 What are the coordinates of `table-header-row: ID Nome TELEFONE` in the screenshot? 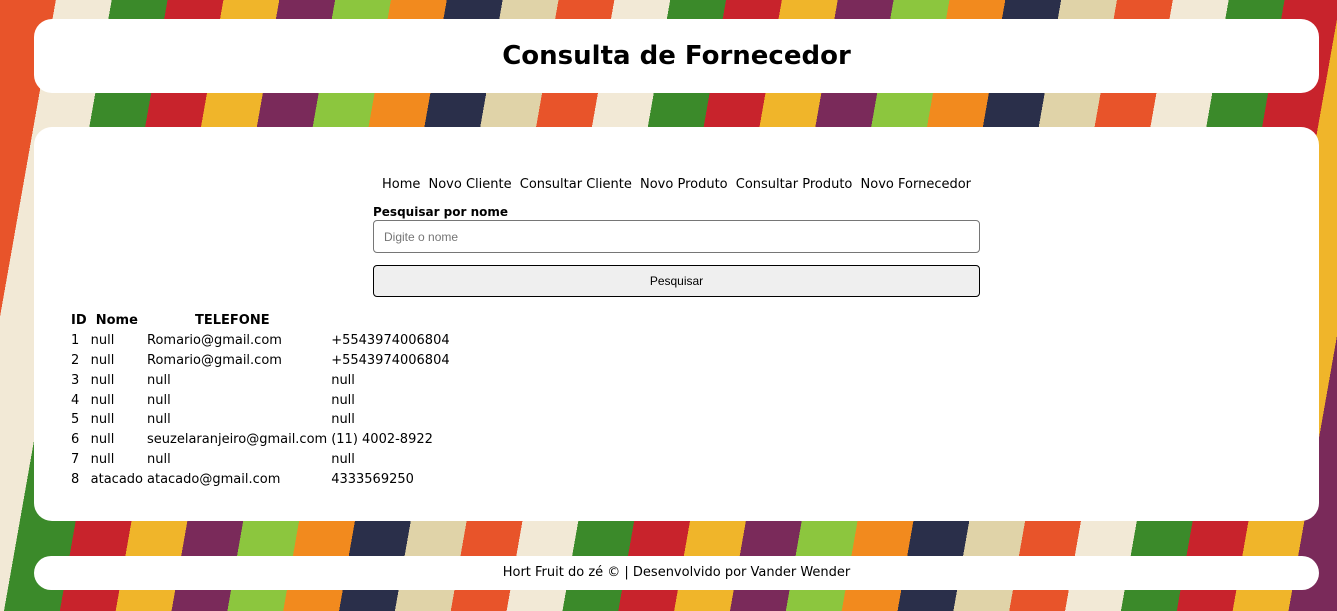 It's located at (260, 321).